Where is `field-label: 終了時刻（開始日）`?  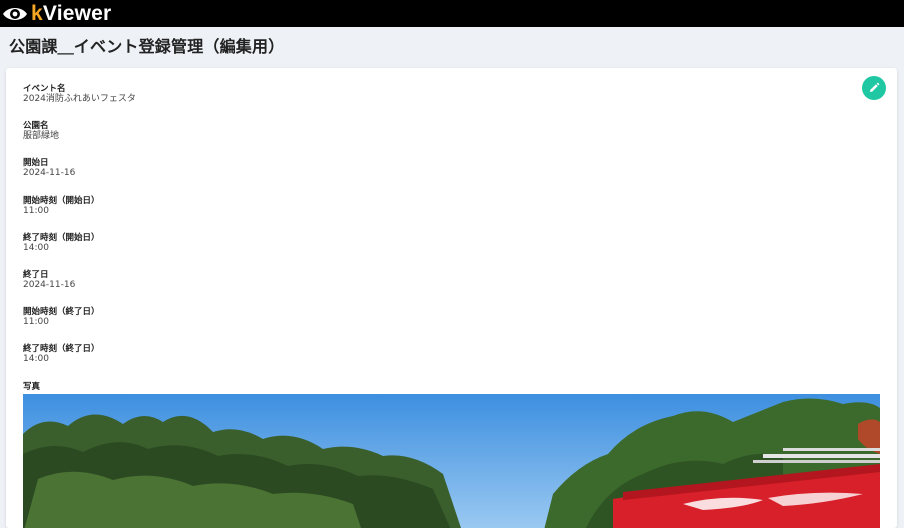 field-label: 終了時刻（開始日） is located at coordinates (61, 237).